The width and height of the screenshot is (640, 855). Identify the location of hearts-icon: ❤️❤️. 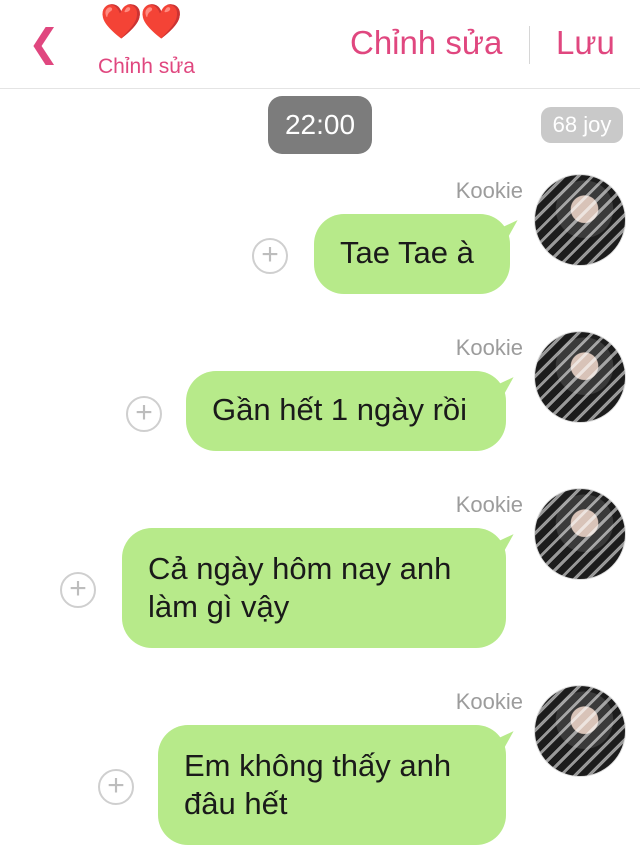
(141, 22).